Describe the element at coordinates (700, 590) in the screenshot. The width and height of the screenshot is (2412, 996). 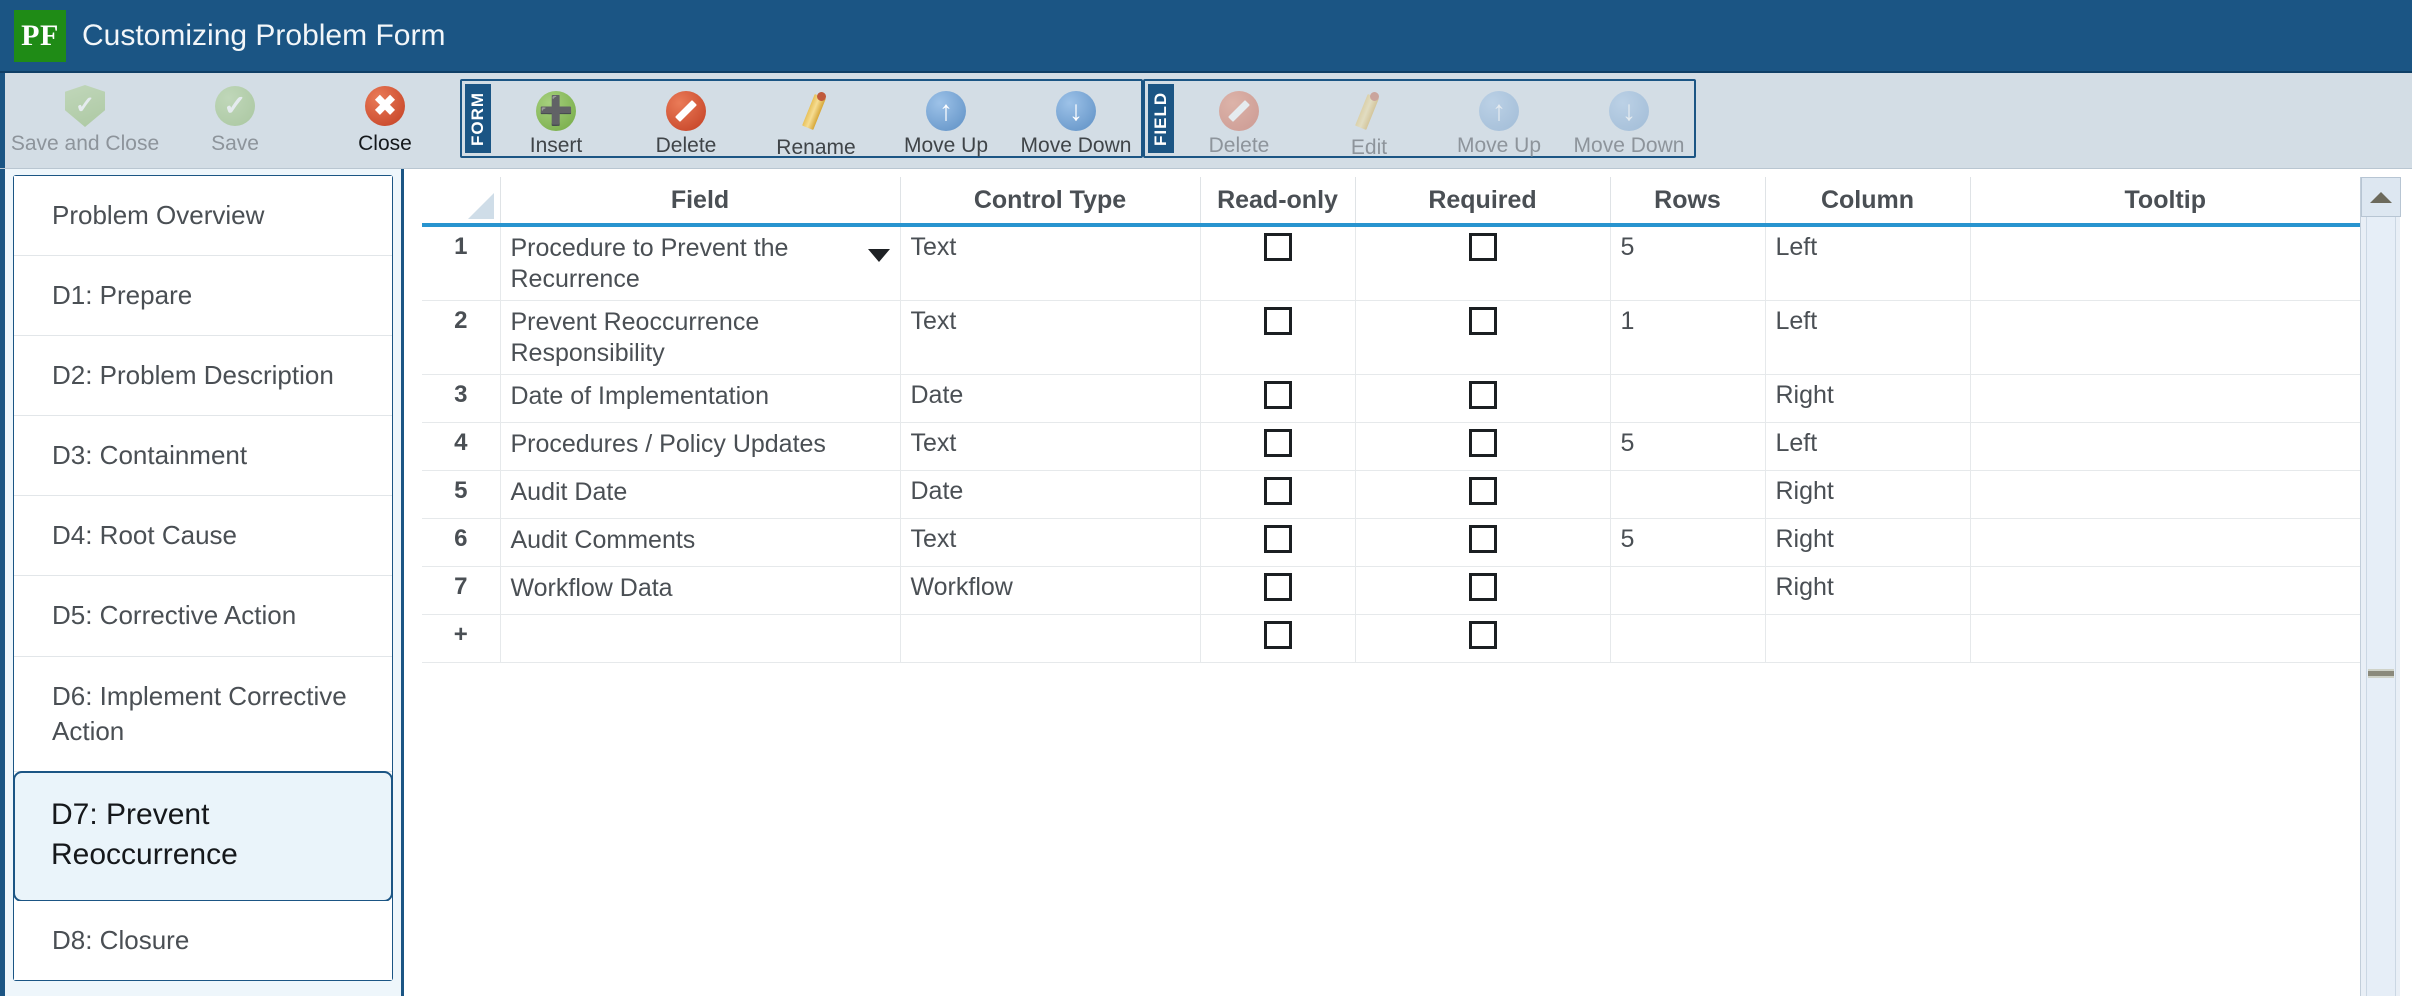
I see `cell-field: Workflow Data` at that location.